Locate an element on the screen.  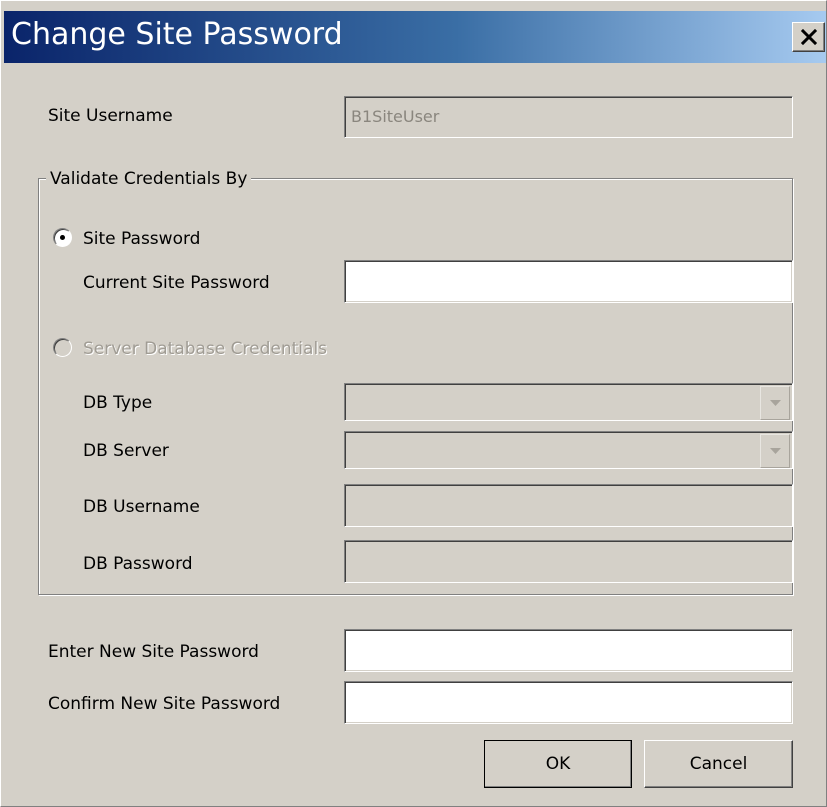
radio-selected-dot is located at coordinates (62, 237).